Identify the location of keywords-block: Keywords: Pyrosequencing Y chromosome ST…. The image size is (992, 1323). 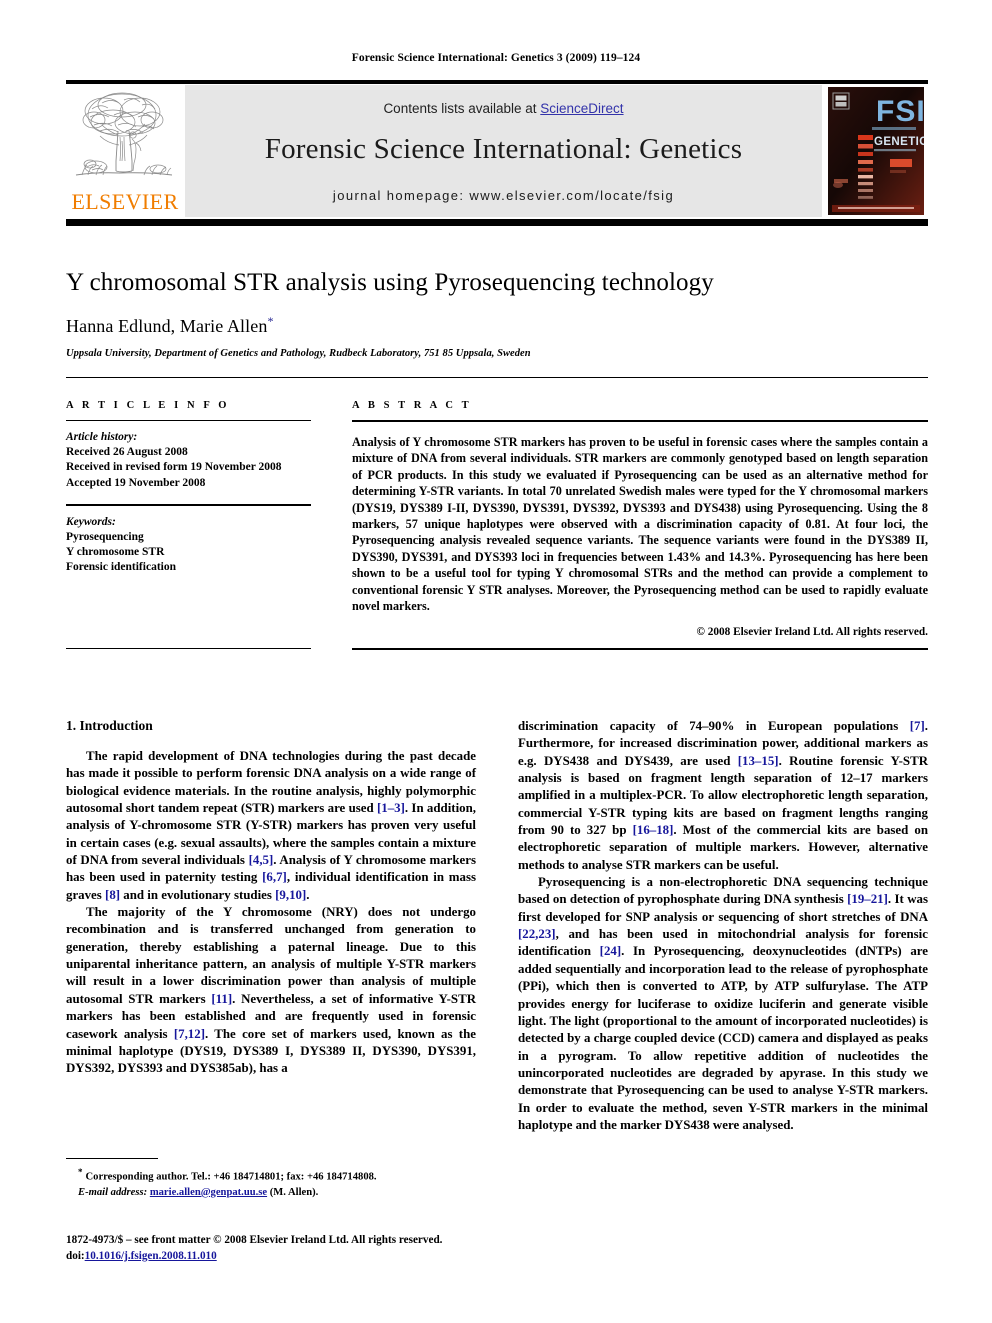
(188, 545).